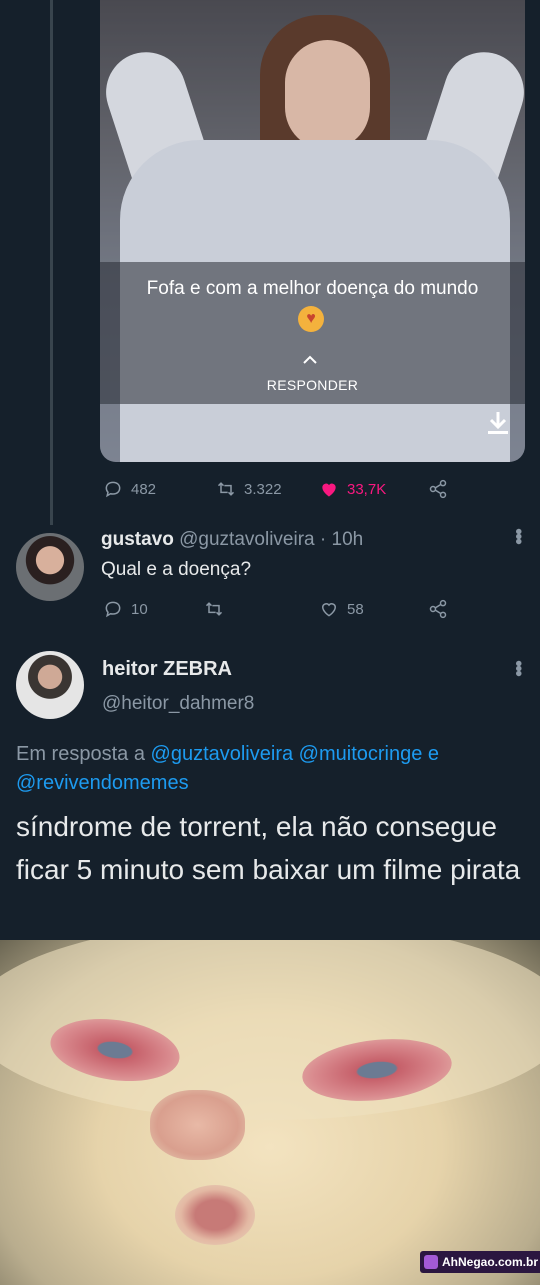 This screenshot has height=1285, width=540. What do you see at coordinates (50, 567) in the screenshot?
I see `avatar-gustavo` at bounding box center [50, 567].